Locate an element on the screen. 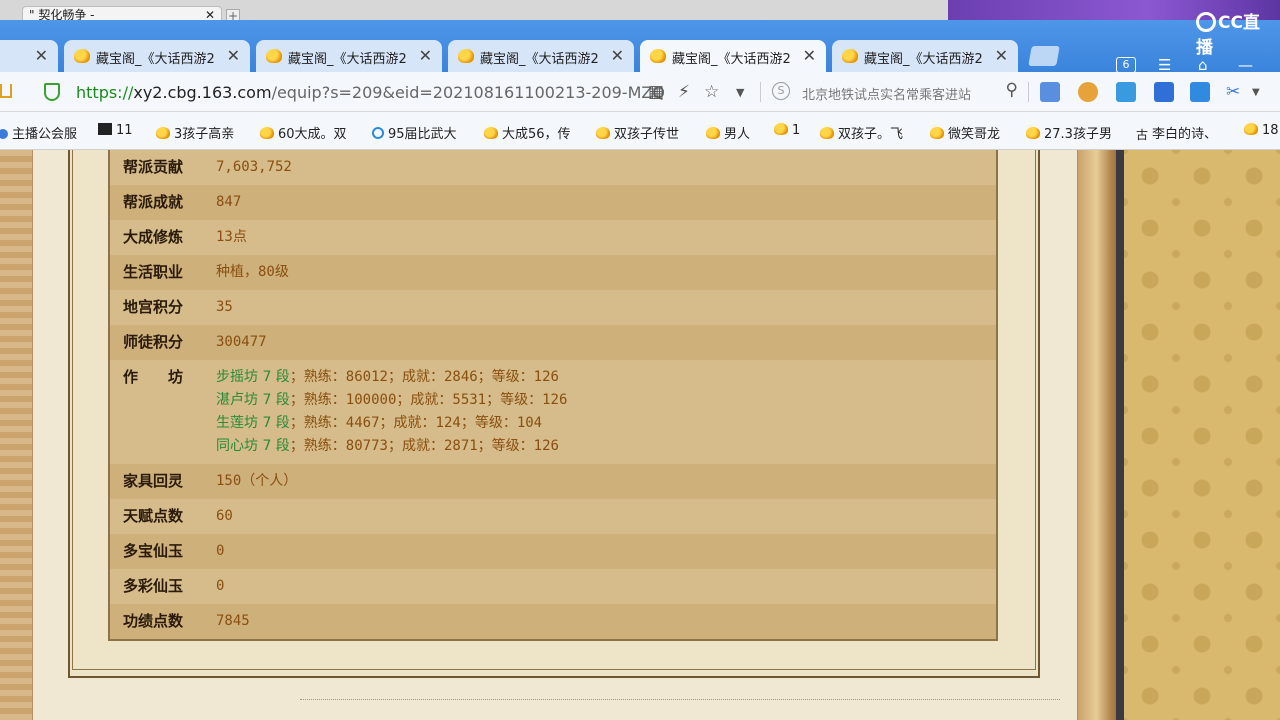 This screenshot has width=1280, height=720. bookmark-item: 3孩子高亲 is located at coordinates (195, 132).